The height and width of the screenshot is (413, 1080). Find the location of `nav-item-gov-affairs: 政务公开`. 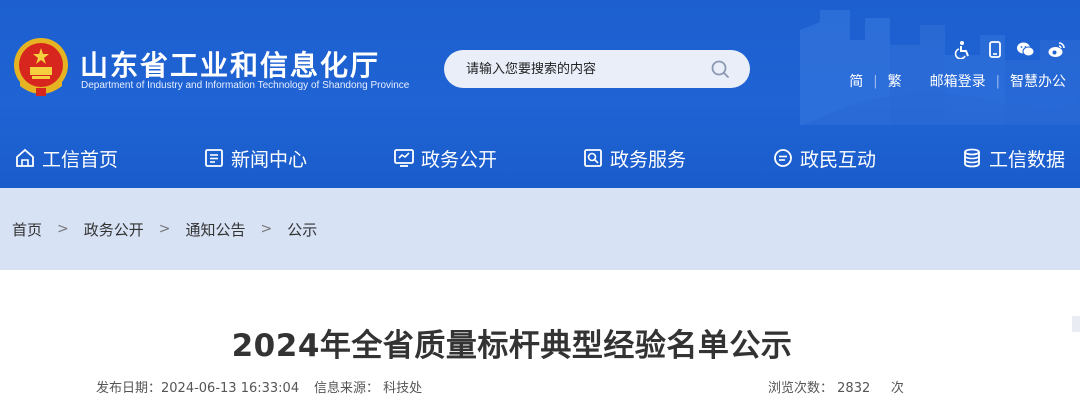

nav-item-gov-affairs: 政务公开 is located at coordinates (445, 158).